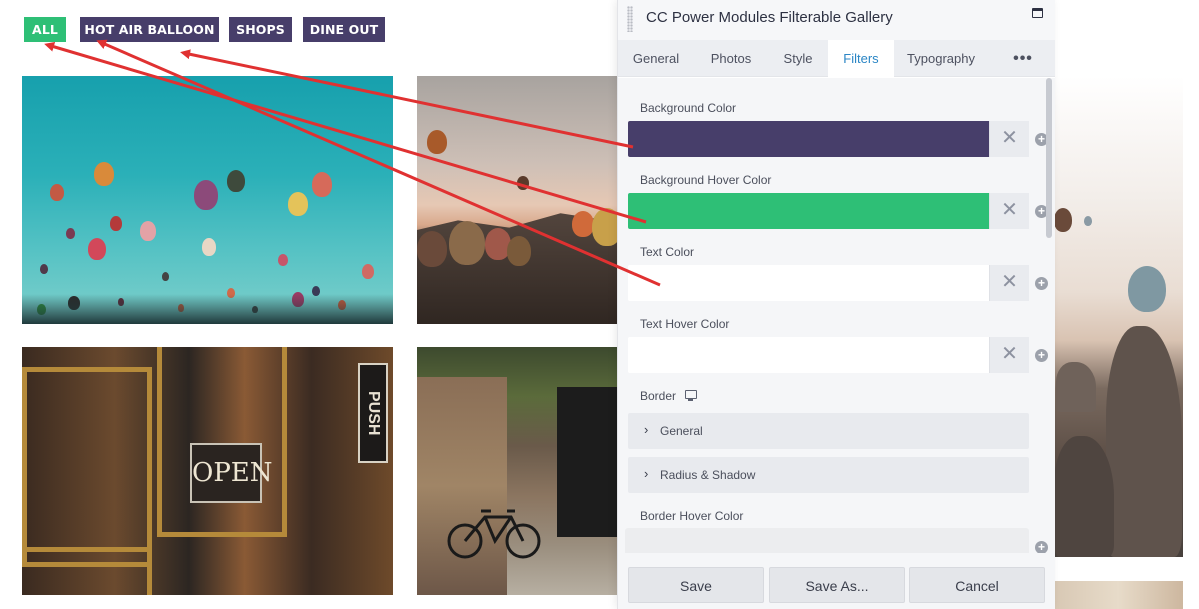  Describe the element at coordinates (769, 17) in the screenshot. I see `panel-title: CC Power Modules Filterable Gallery` at that location.